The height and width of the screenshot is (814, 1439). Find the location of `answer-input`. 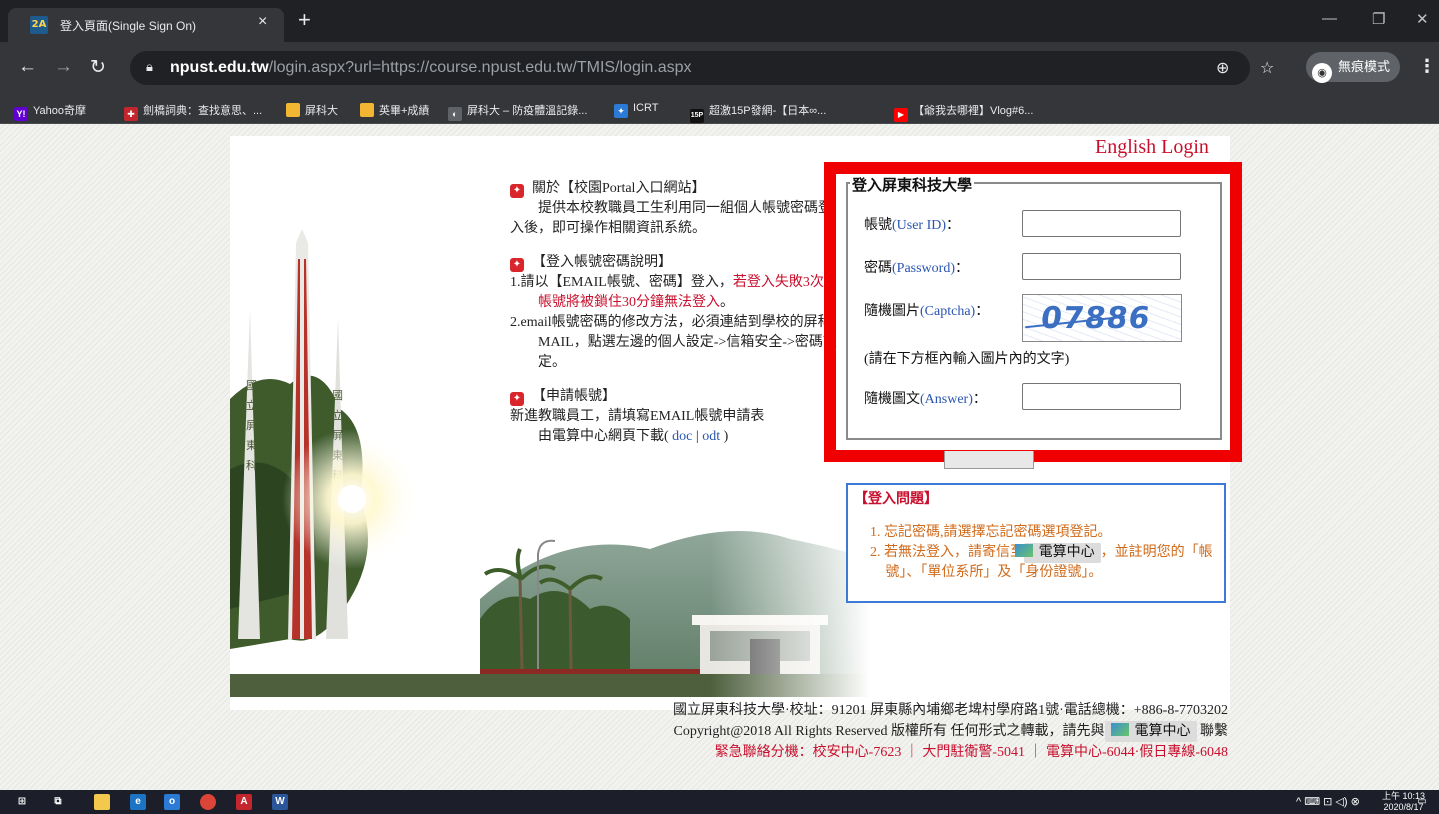

answer-input is located at coordinates (1101, 396).